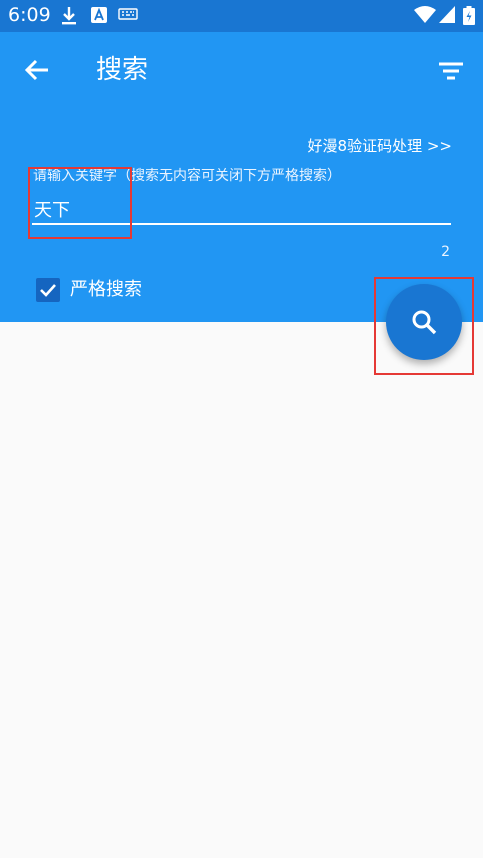  Describe the element at coordinates (106, 290) in the screenshot. I see `strict-search-label: 严格搜索` at that location.